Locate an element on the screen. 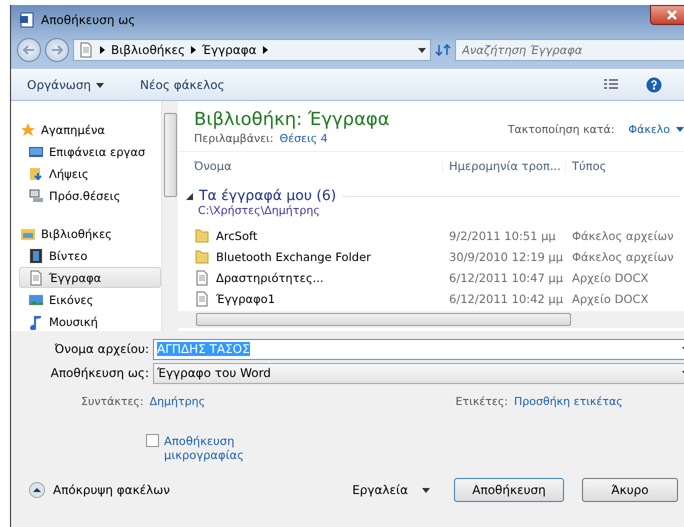  scrollbar is located at coordinates (169, 216).